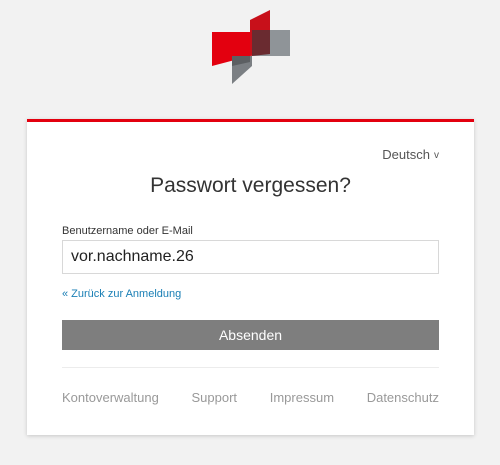  I want to click on username-input, so click(250, 257).